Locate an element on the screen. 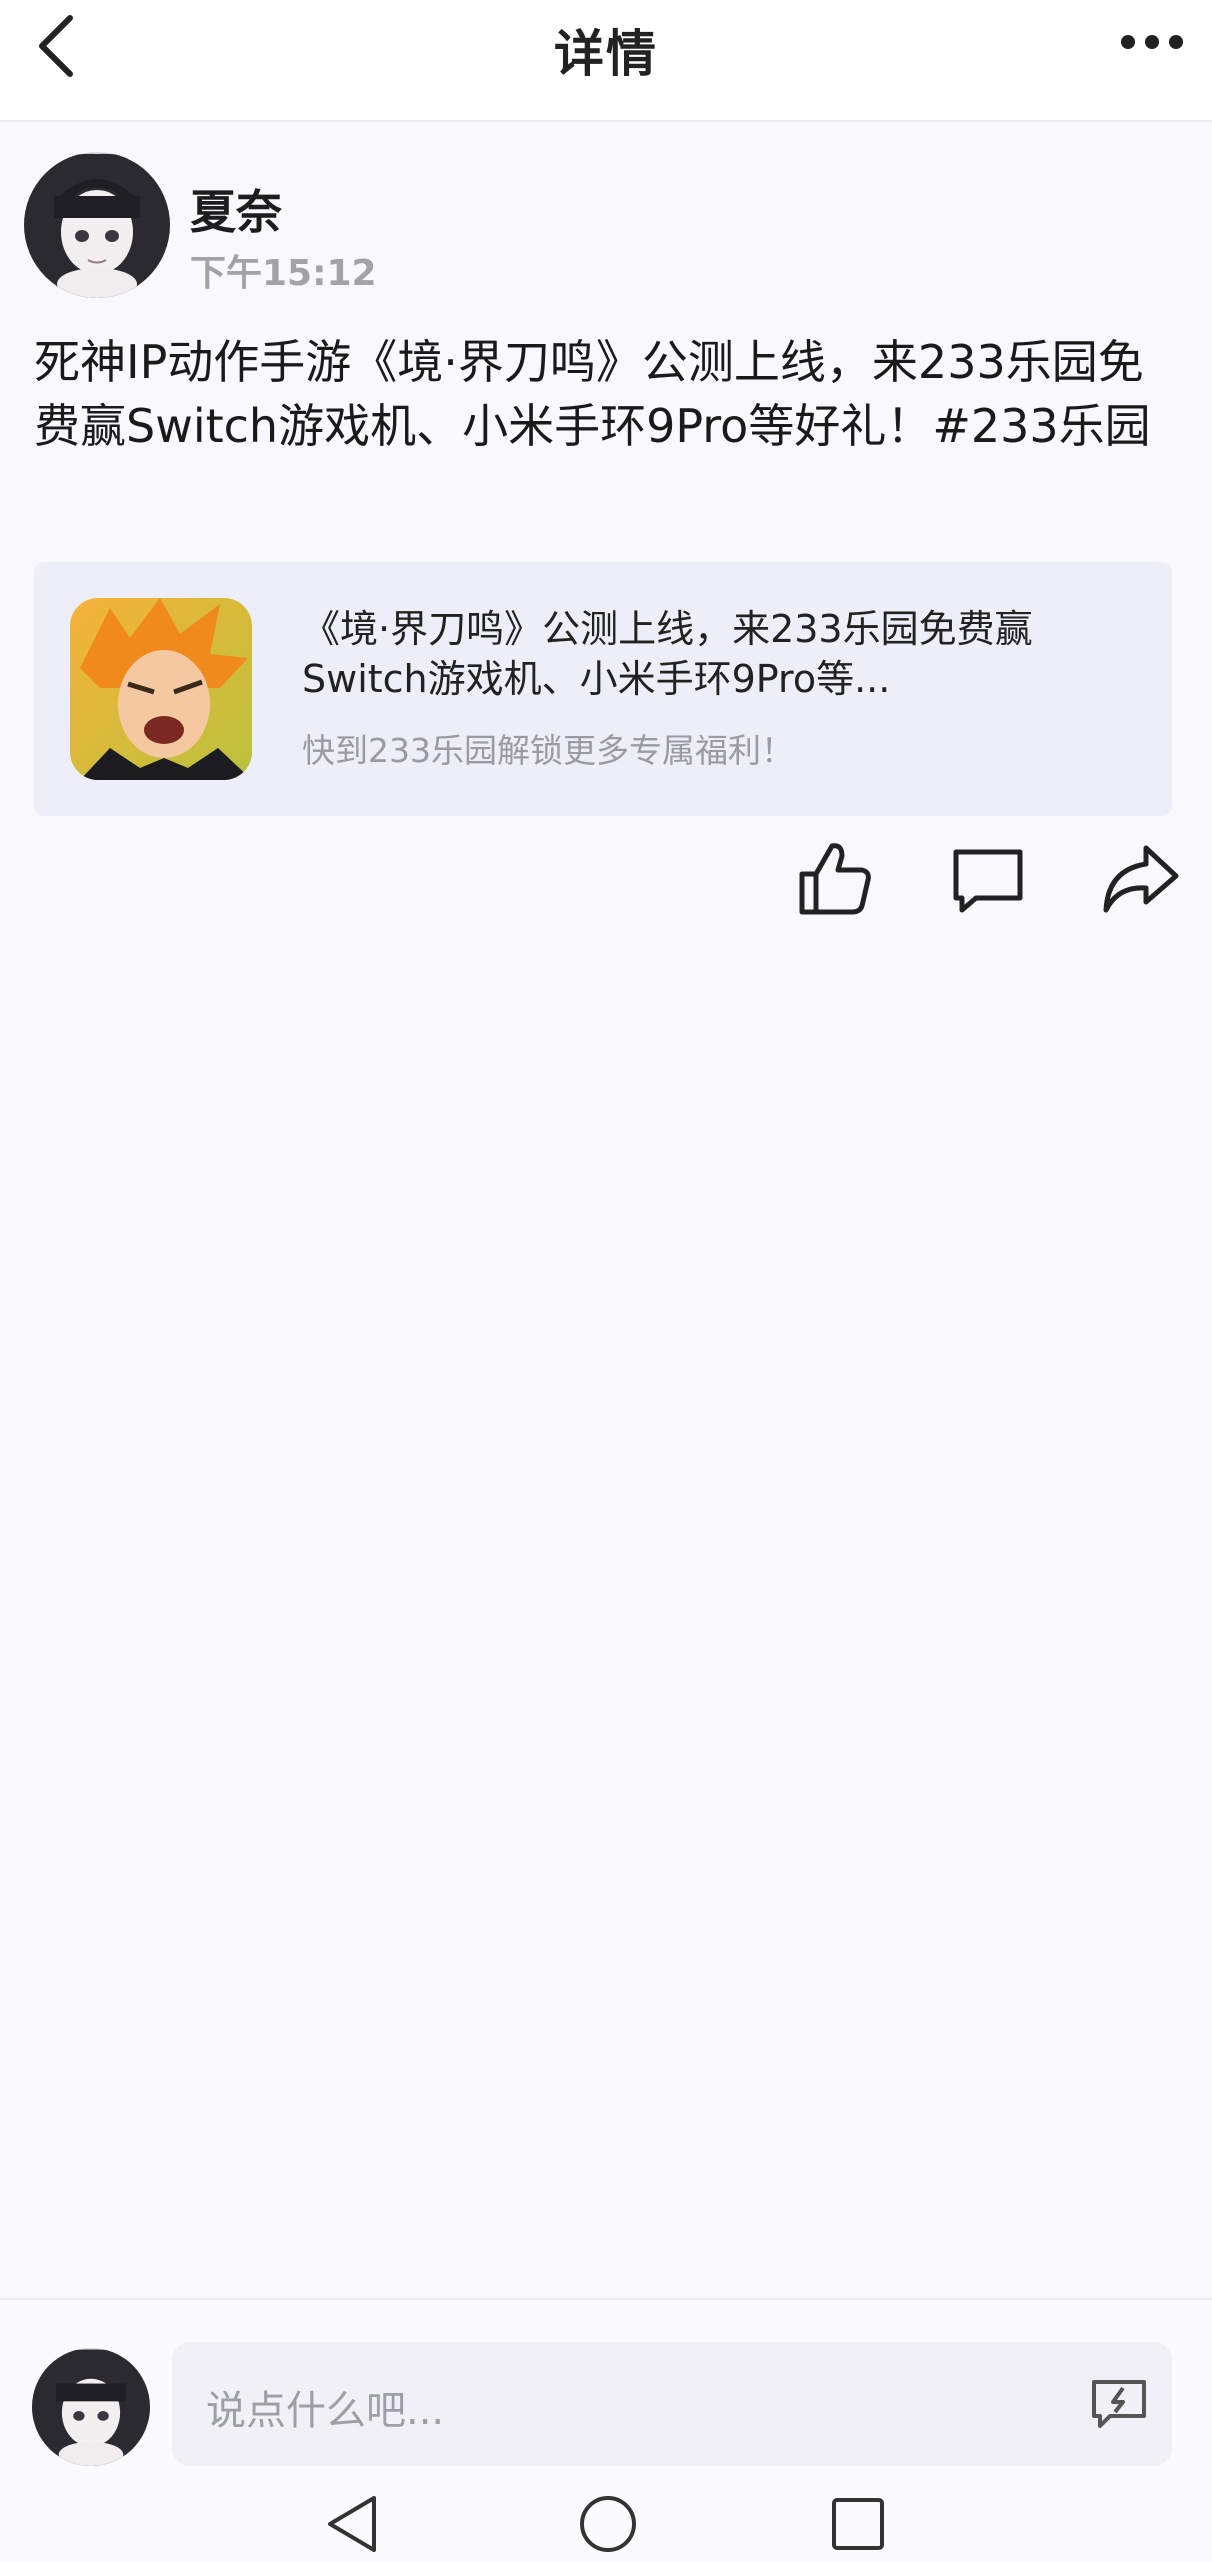 Image resolution: width=1212 pixels, height=2562 pixels. link-card-subtitle: 快到233乐园解锁更多专属福利！ is located at coordinates (548, 750).